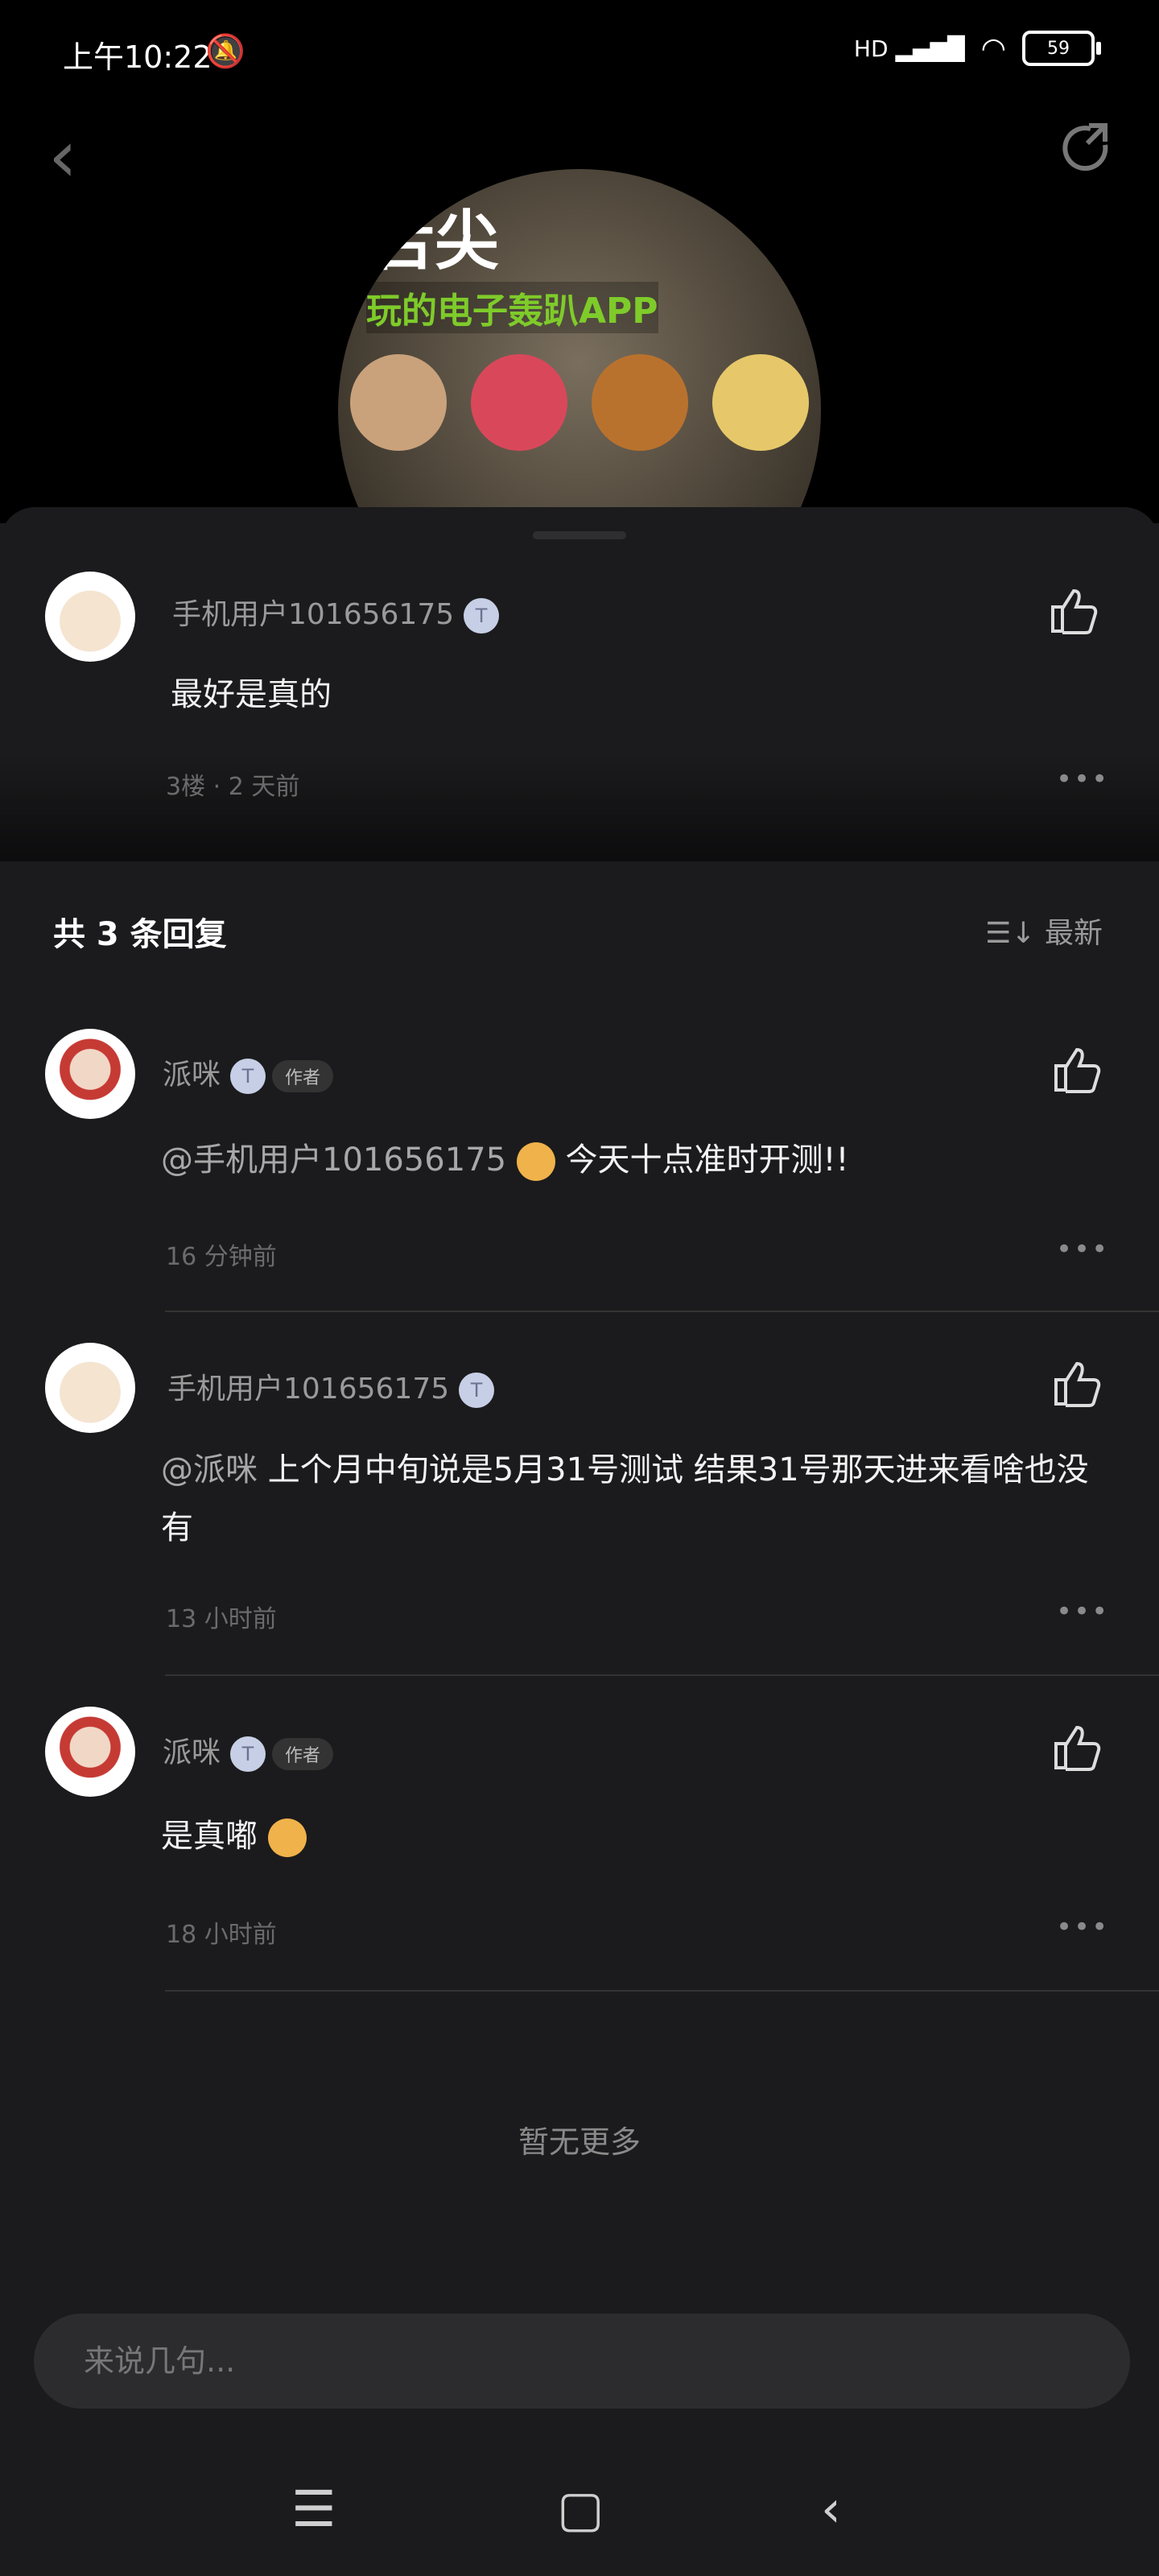 The height and width of the screenshot is (2576, 1159). Describe the element at coordinates (1073, 933) in the screenshot. I see `sort-label: 最新` at that location.